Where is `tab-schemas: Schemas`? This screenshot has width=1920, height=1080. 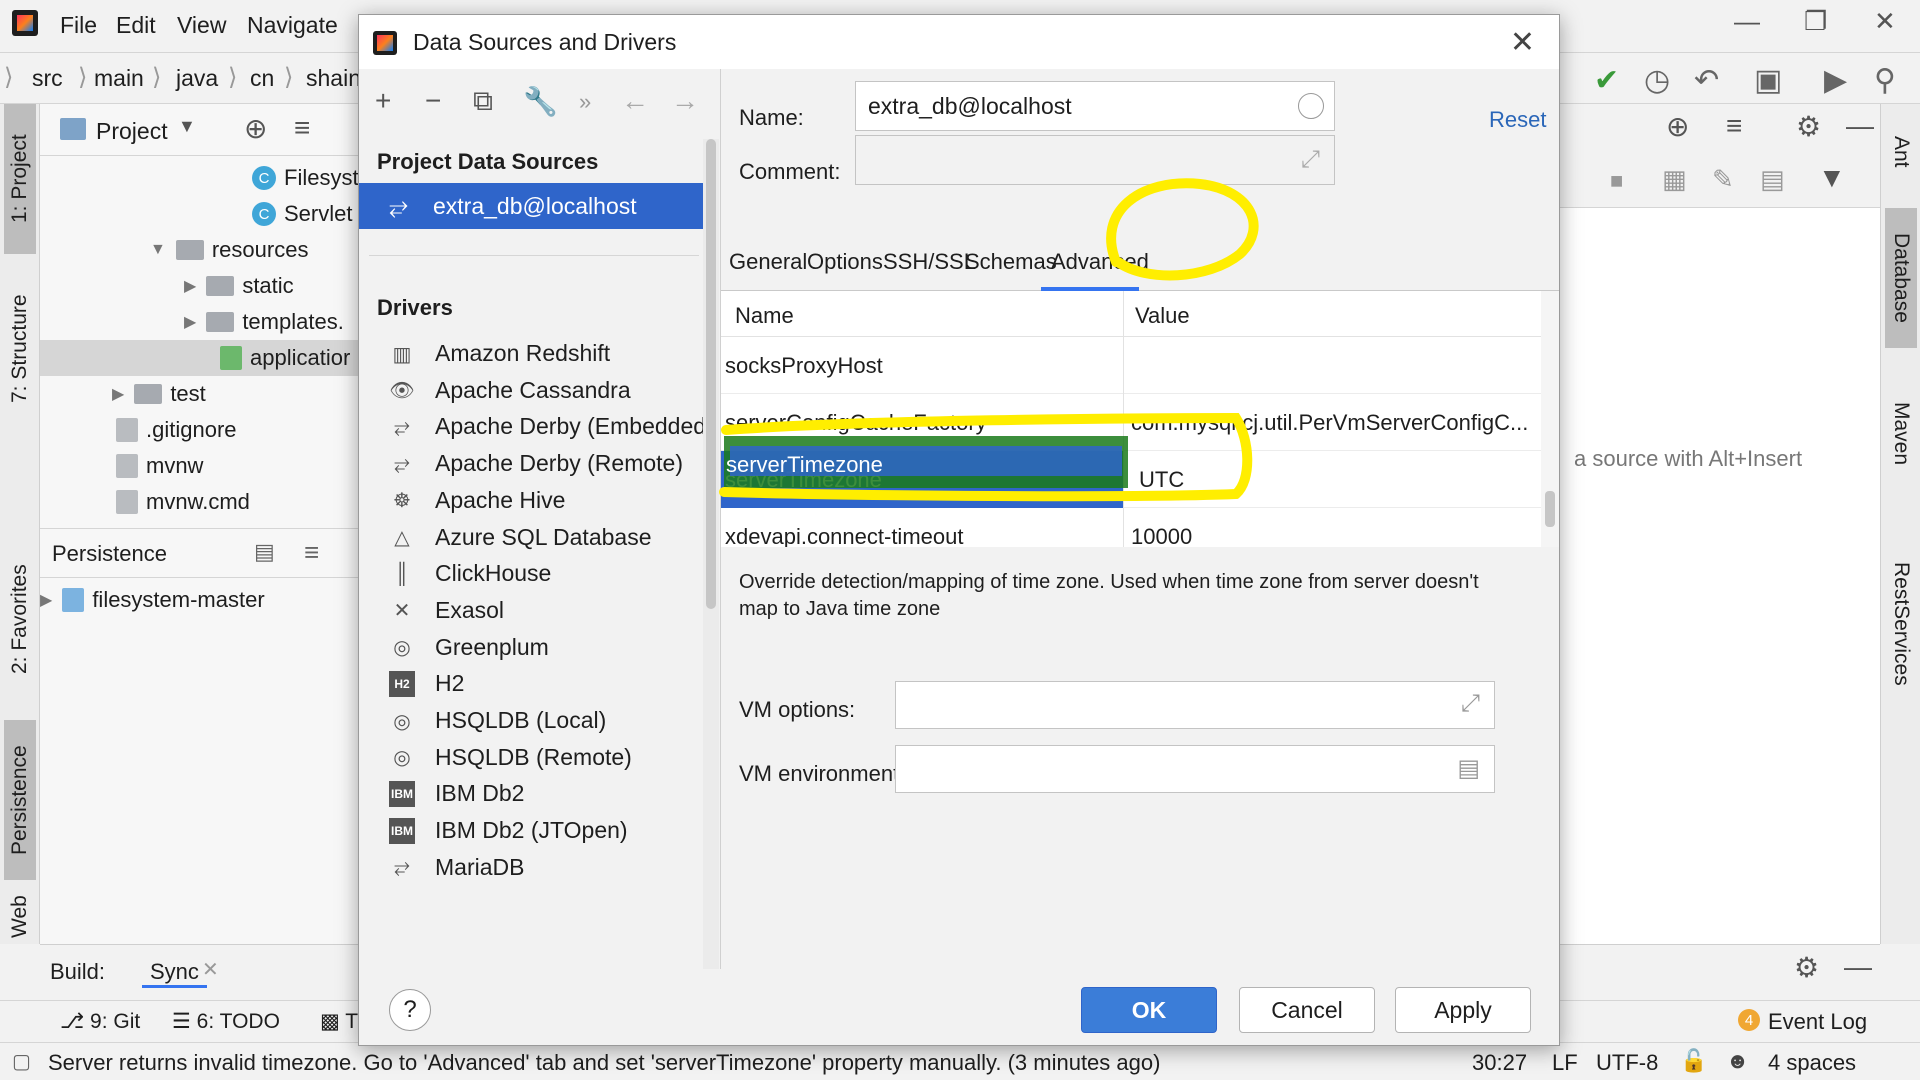 tab-schemas: Schemas is located at coordinates (1011, 262).